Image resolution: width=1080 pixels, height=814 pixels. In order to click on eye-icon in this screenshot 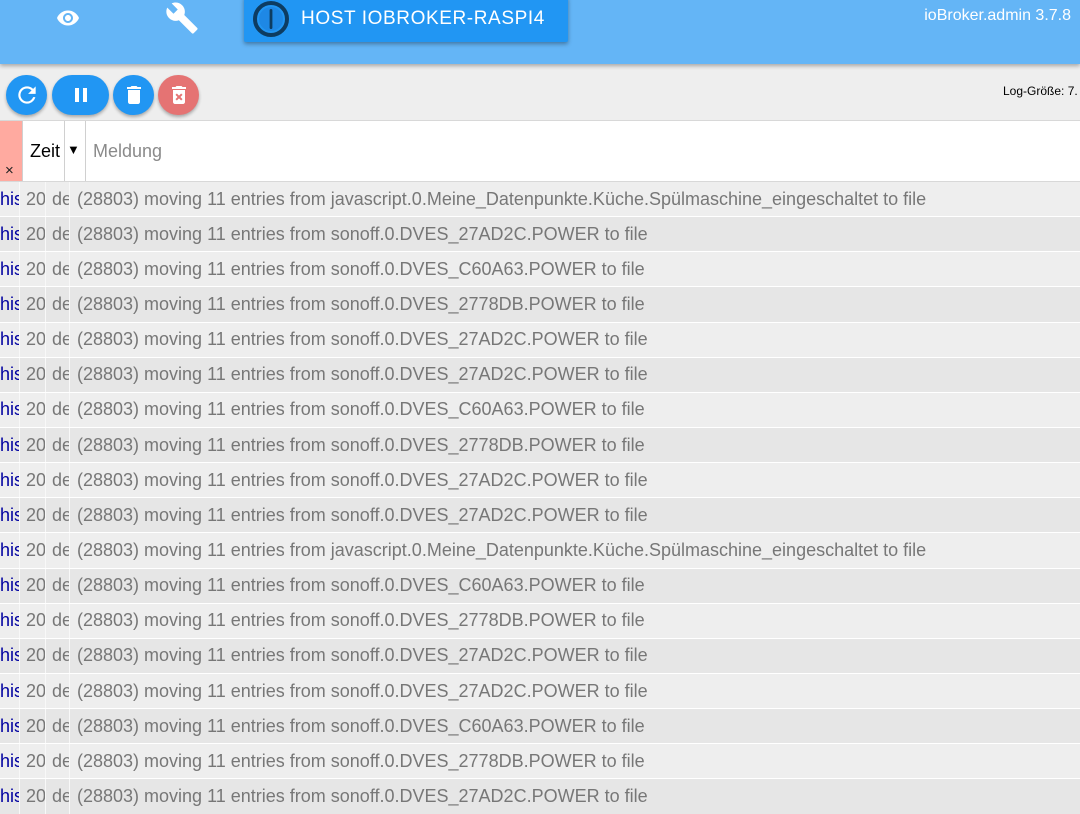, I will do `click(68, 18)`.